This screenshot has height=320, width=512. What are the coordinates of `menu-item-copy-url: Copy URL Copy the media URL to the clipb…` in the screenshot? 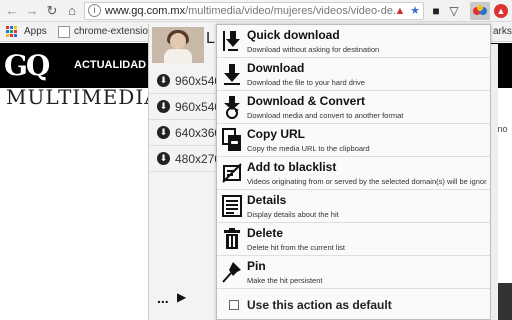 It's located at (353, 140).